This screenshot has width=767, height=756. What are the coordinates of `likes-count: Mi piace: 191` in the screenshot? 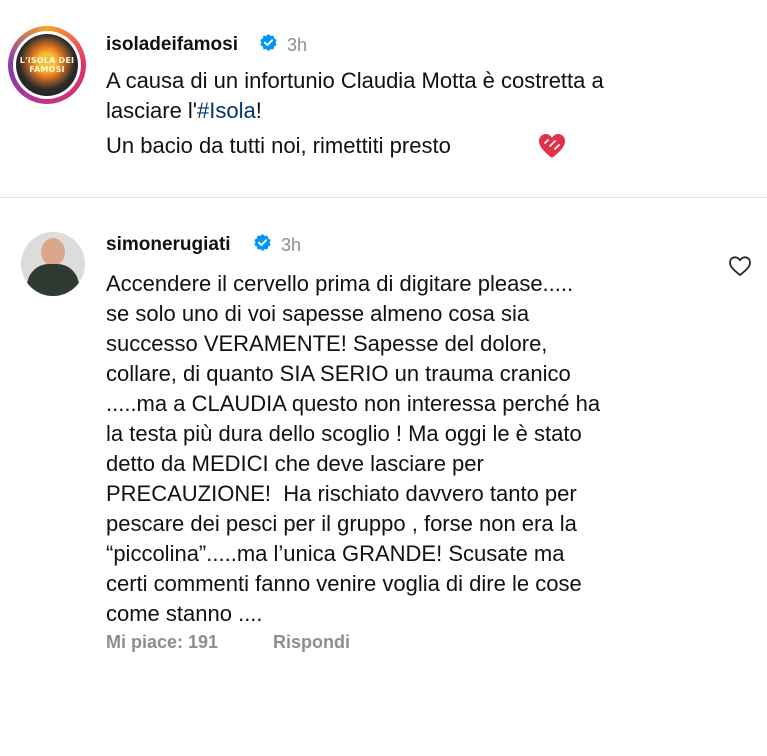 It's located at (162, 642).